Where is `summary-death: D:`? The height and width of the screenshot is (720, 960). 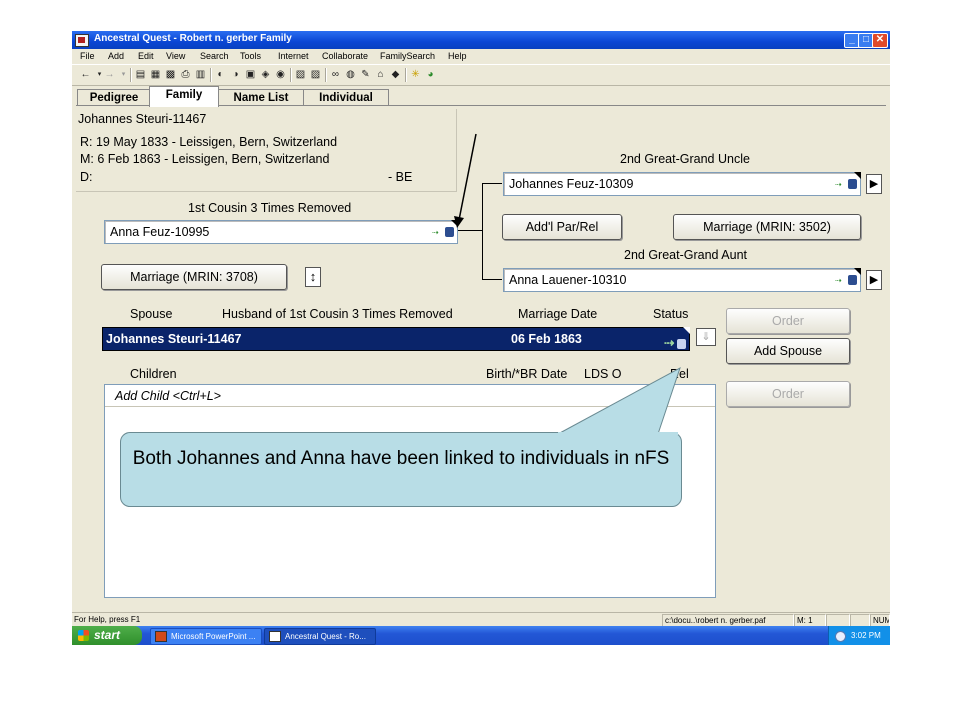
summary-death: D: is located at coordinates (86, 177).